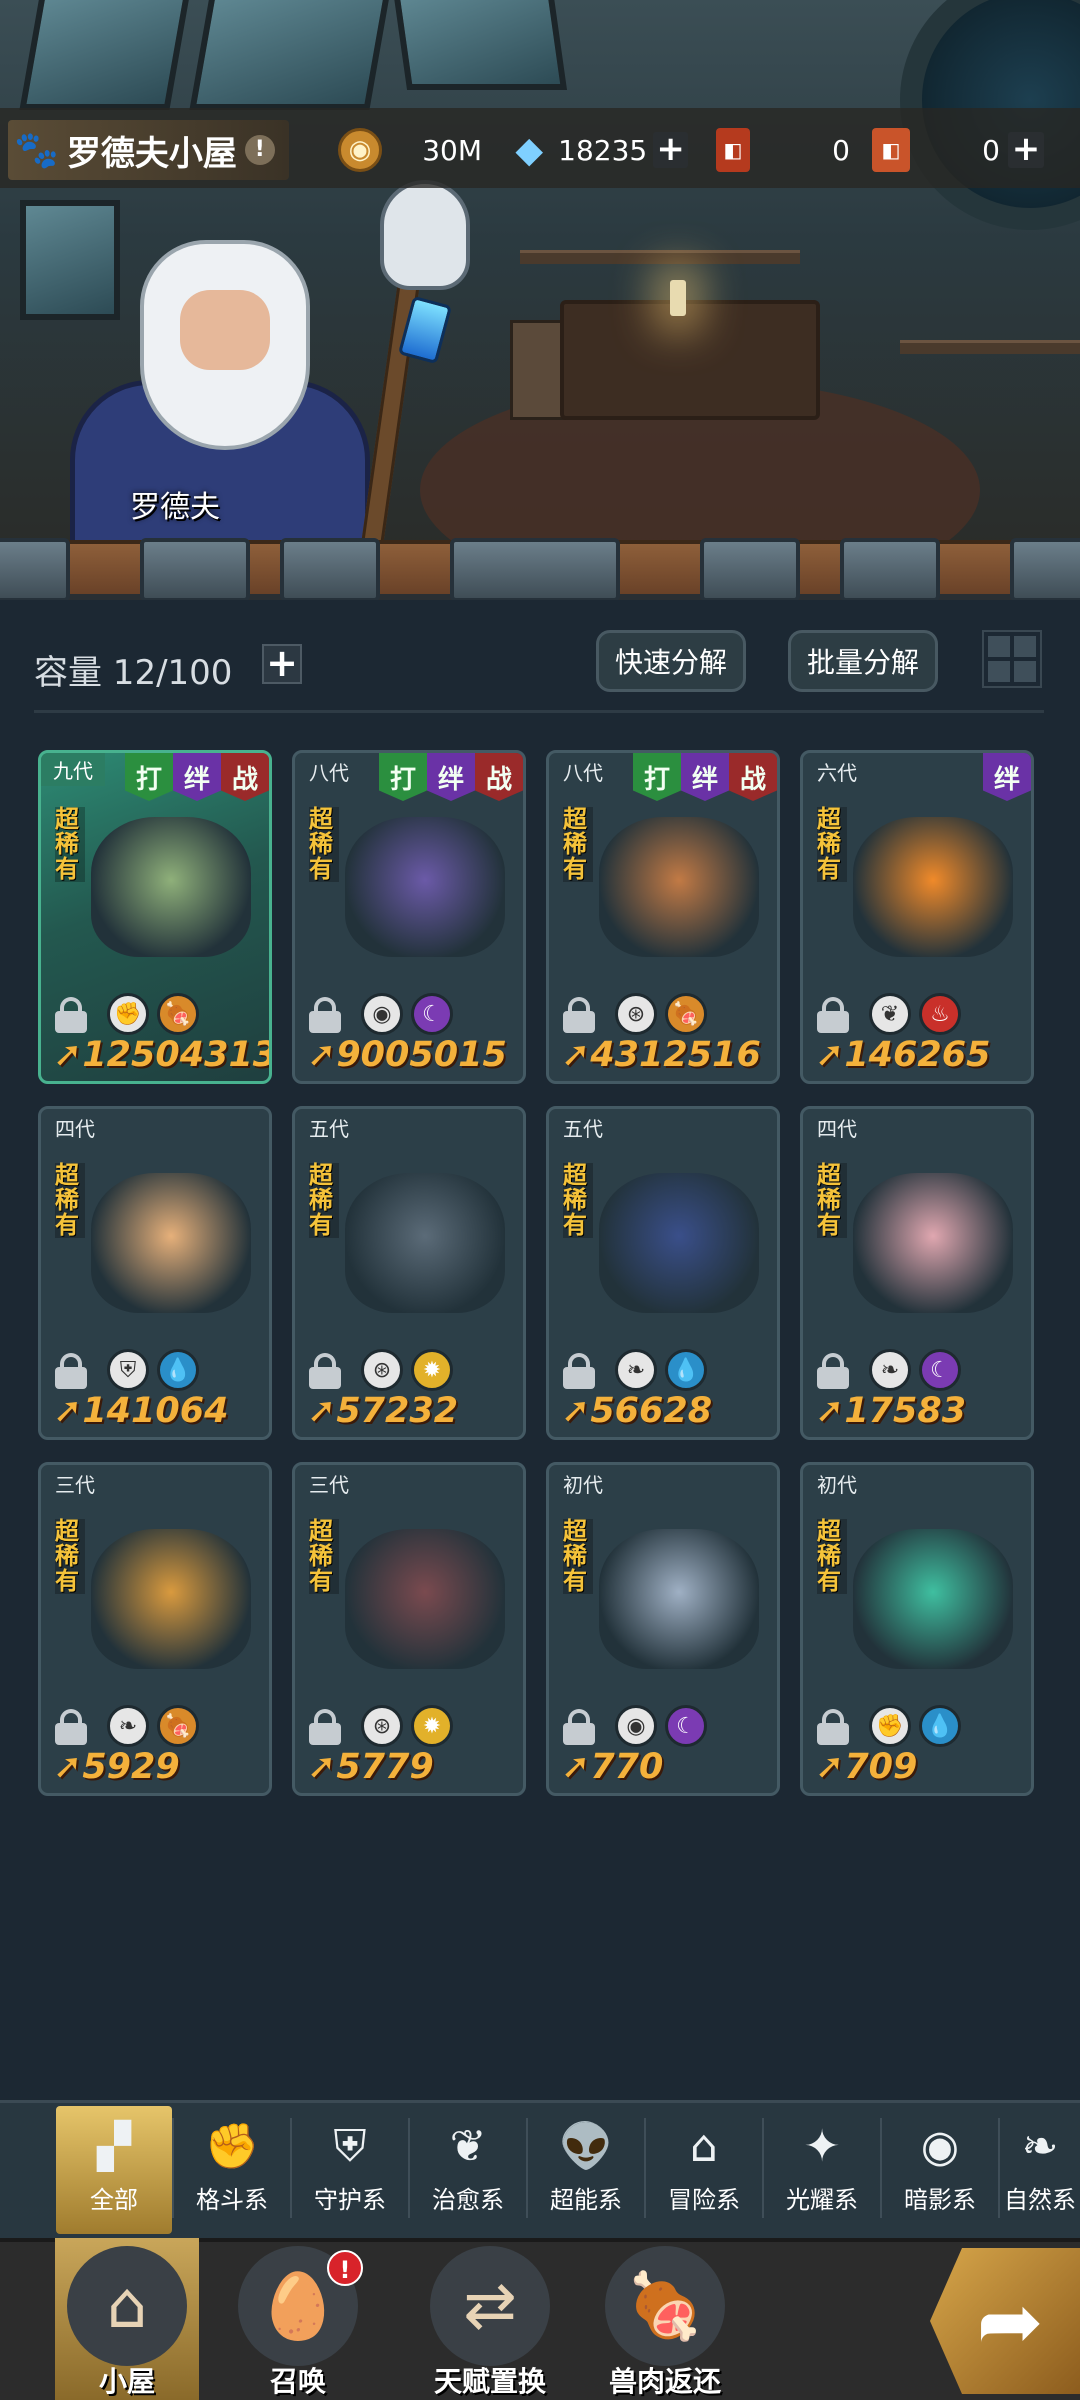 The height and width of the screenshot is (2400, 1080). Describe the element at coordinates (345, 2268) in the screenshot. I see `alert-badge: !` at that location.